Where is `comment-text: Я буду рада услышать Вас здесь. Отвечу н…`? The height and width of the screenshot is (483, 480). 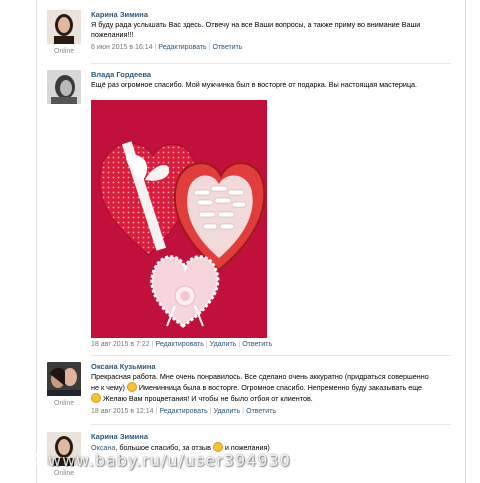 comment-text: Я буду рада услышать Вас здесь. Отвечу н… is located at coordinates (256, 29).